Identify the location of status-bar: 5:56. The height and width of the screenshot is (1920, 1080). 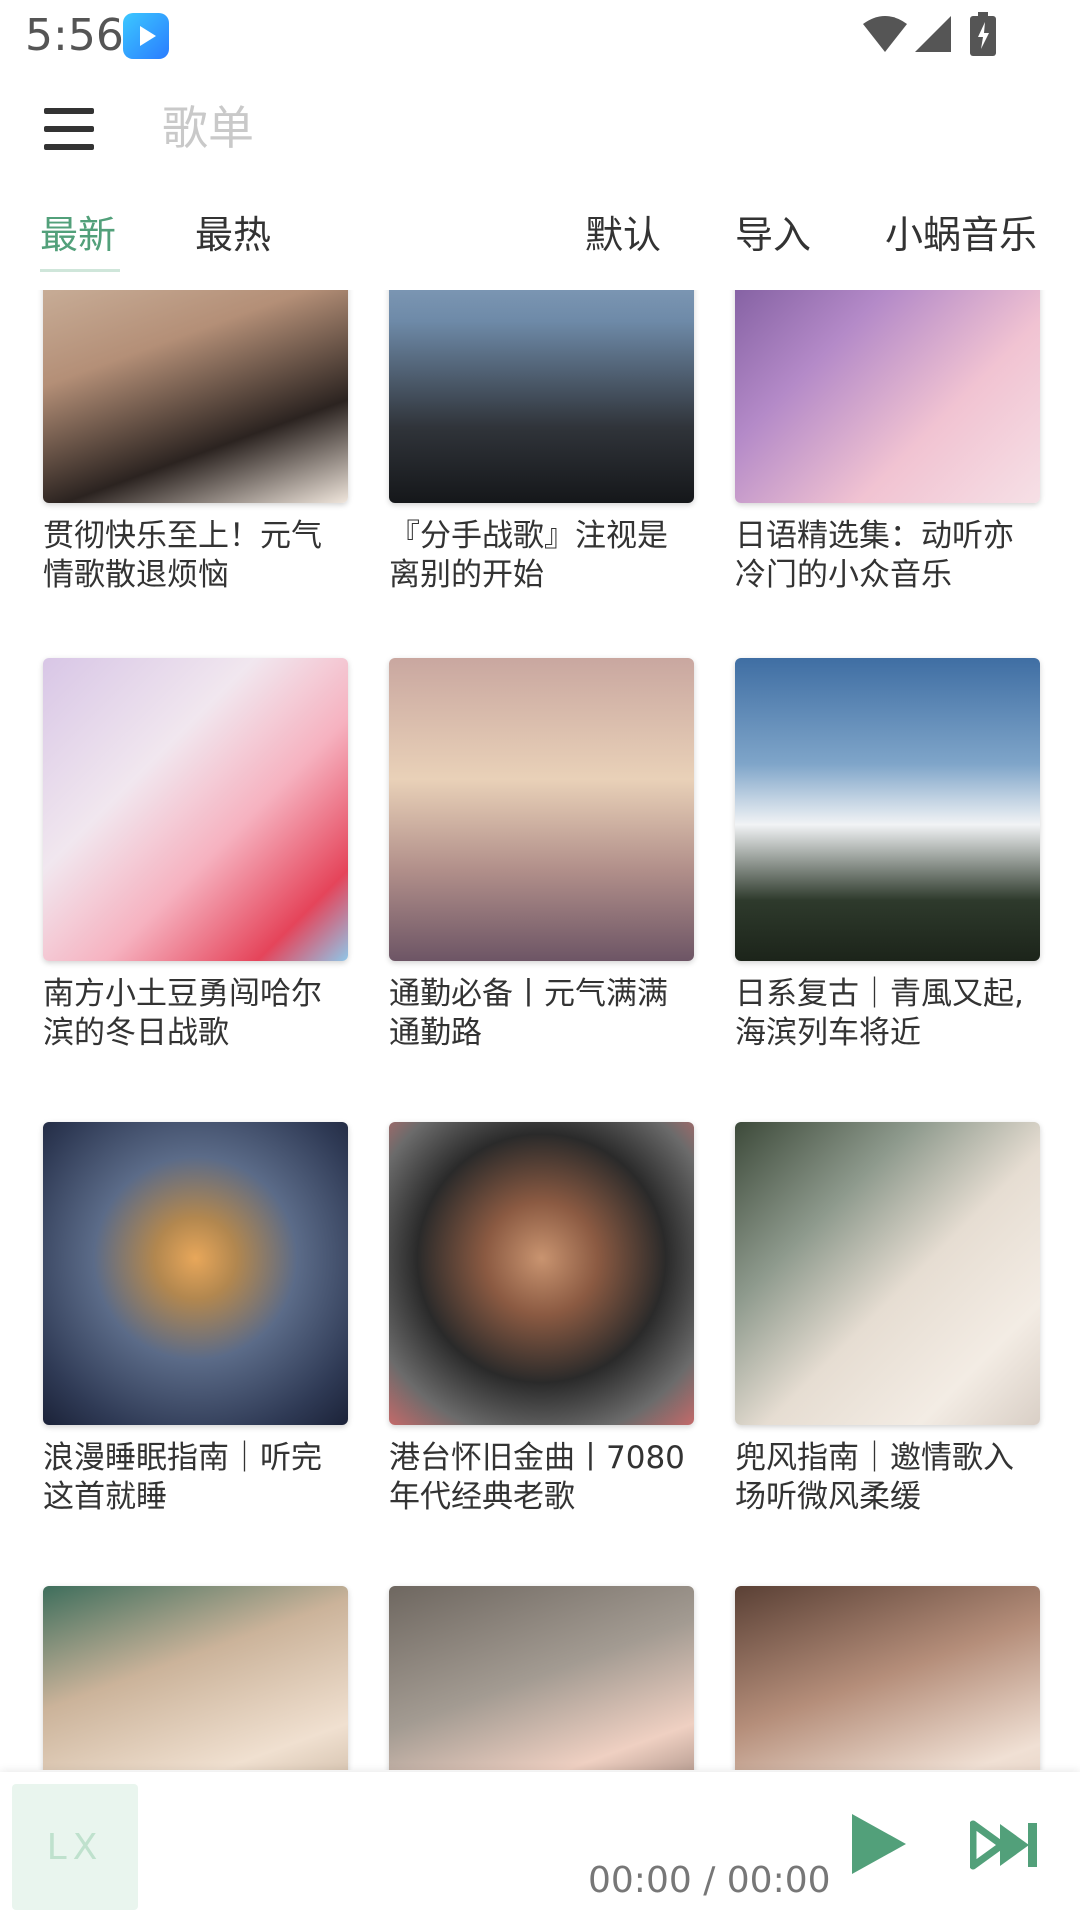
(540, 35).